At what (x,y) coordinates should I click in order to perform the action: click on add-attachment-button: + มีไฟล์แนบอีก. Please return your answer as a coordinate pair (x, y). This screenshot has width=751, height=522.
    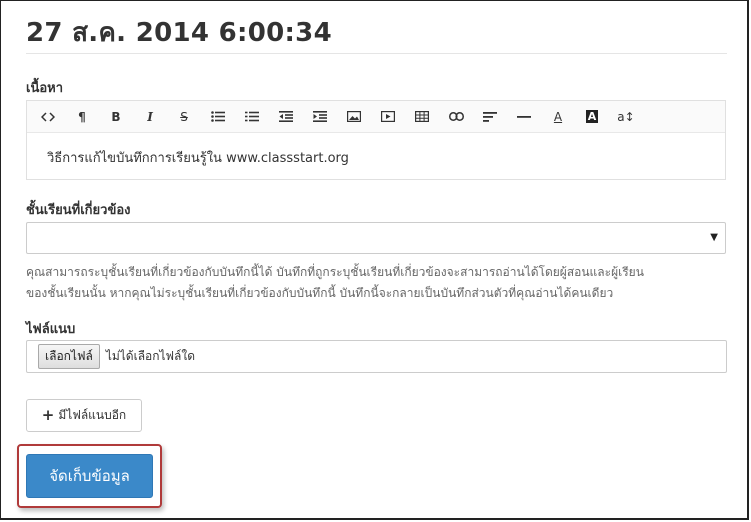
    Looking at the image, I should click on (84, 415).